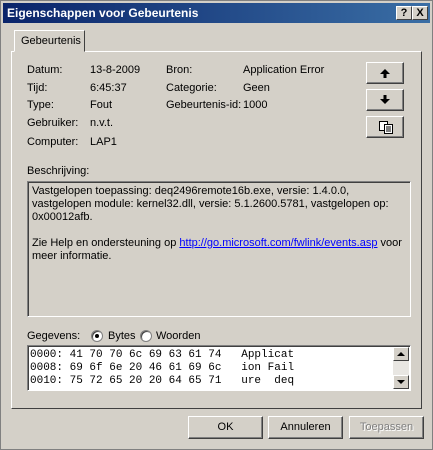 The image size is (433, 450). I want to click on tab-label: Gebeurtenis, so click(51, 41).